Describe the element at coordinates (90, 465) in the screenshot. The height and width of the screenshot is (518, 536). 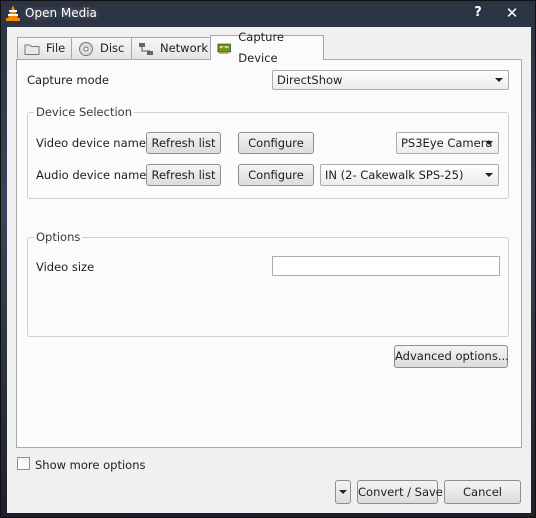
I see `show-more-options-label: Show more options` at that location.